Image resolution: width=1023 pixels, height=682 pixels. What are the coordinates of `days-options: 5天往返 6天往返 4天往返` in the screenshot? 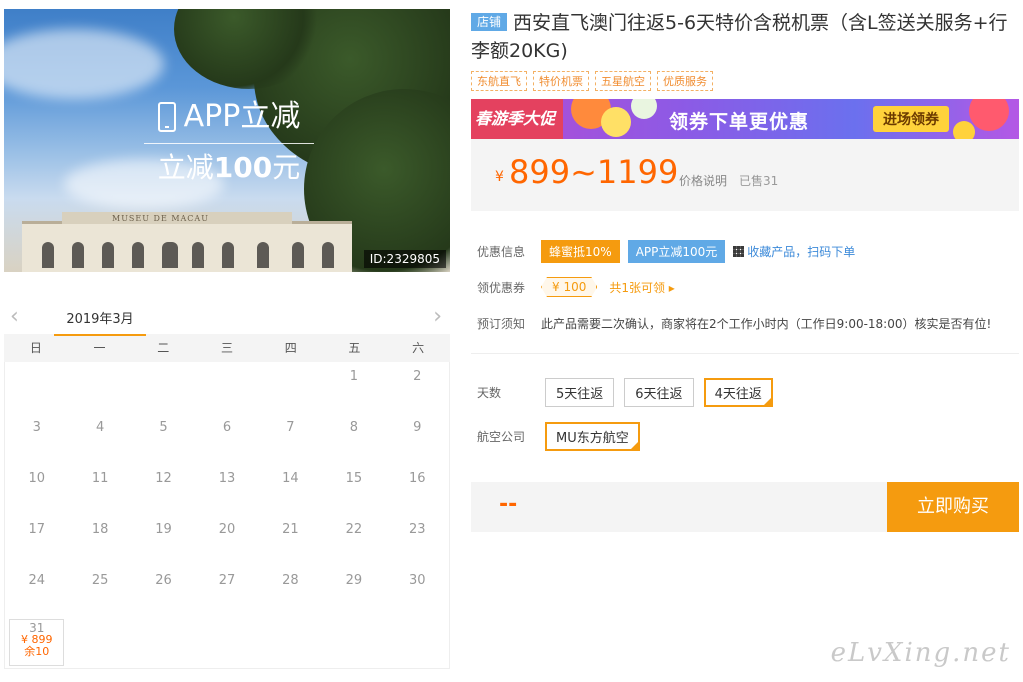 It's located at (664, 392).